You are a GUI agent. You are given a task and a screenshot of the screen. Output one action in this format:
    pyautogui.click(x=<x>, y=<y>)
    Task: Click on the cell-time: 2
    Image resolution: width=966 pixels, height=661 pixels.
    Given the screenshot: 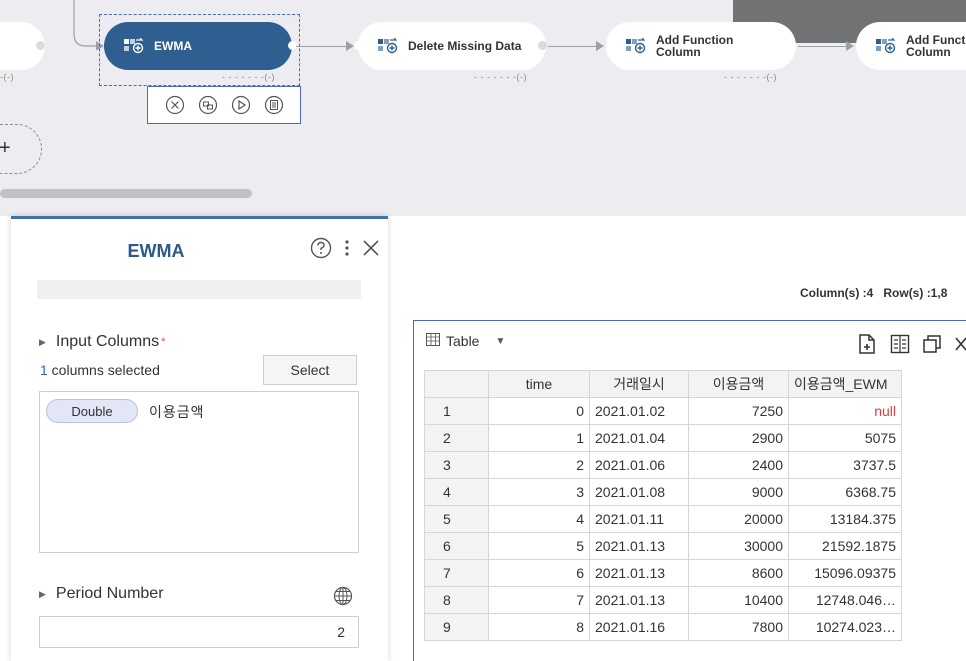 What is the action you would take?
    pyautogui.click(x=539, y=465)
    